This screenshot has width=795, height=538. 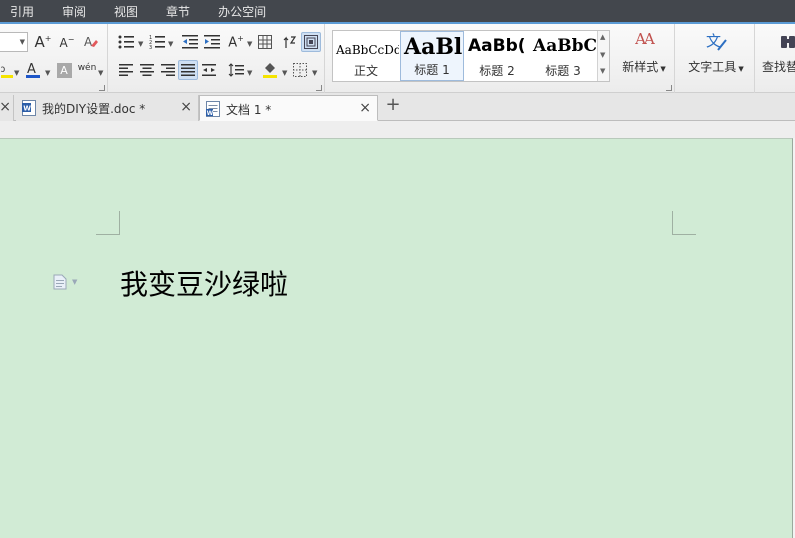 I want to click on increase-indent-button, so click(x=212, y=42).